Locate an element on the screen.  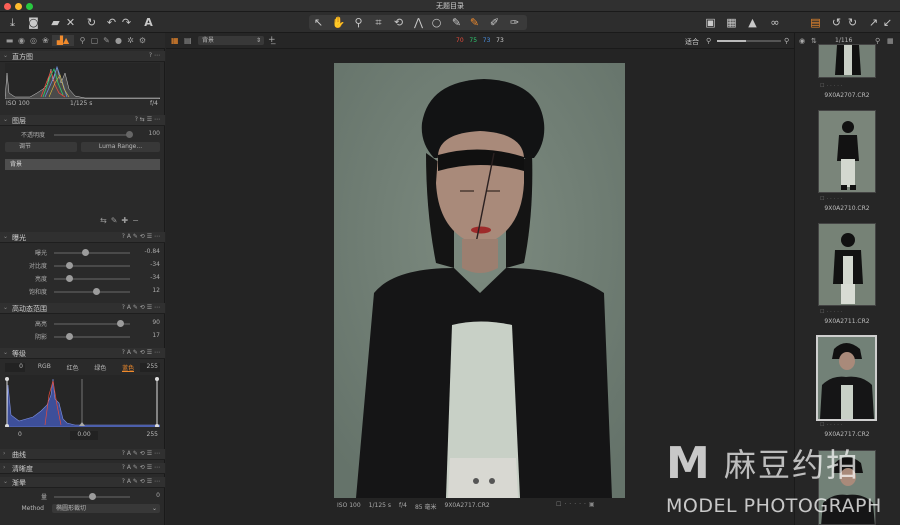
import-icon: ⤓ is located at coordinates (12, 22).